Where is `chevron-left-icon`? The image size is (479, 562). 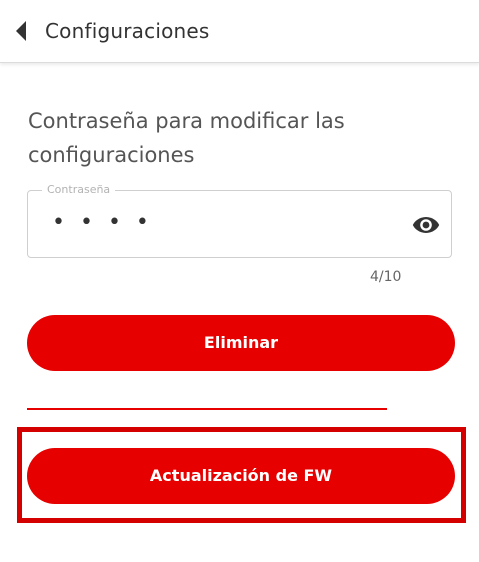 chevron-left-icon is located at coordinates (21, 31).